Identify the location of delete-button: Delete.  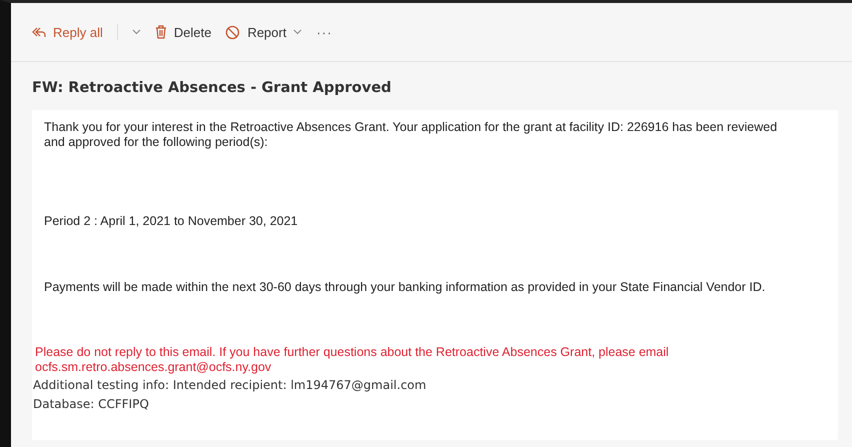
(183, 32).